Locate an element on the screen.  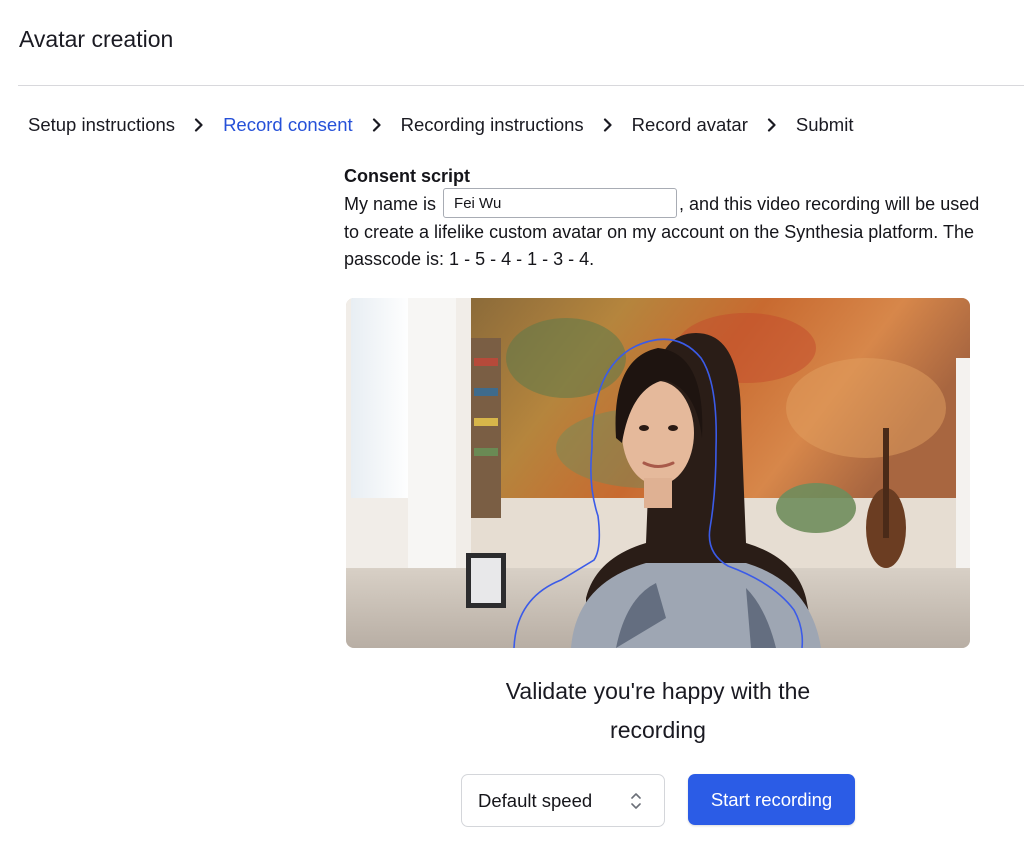
step-recording-instructions: Recording instructions is located at coordinates (492, 125).